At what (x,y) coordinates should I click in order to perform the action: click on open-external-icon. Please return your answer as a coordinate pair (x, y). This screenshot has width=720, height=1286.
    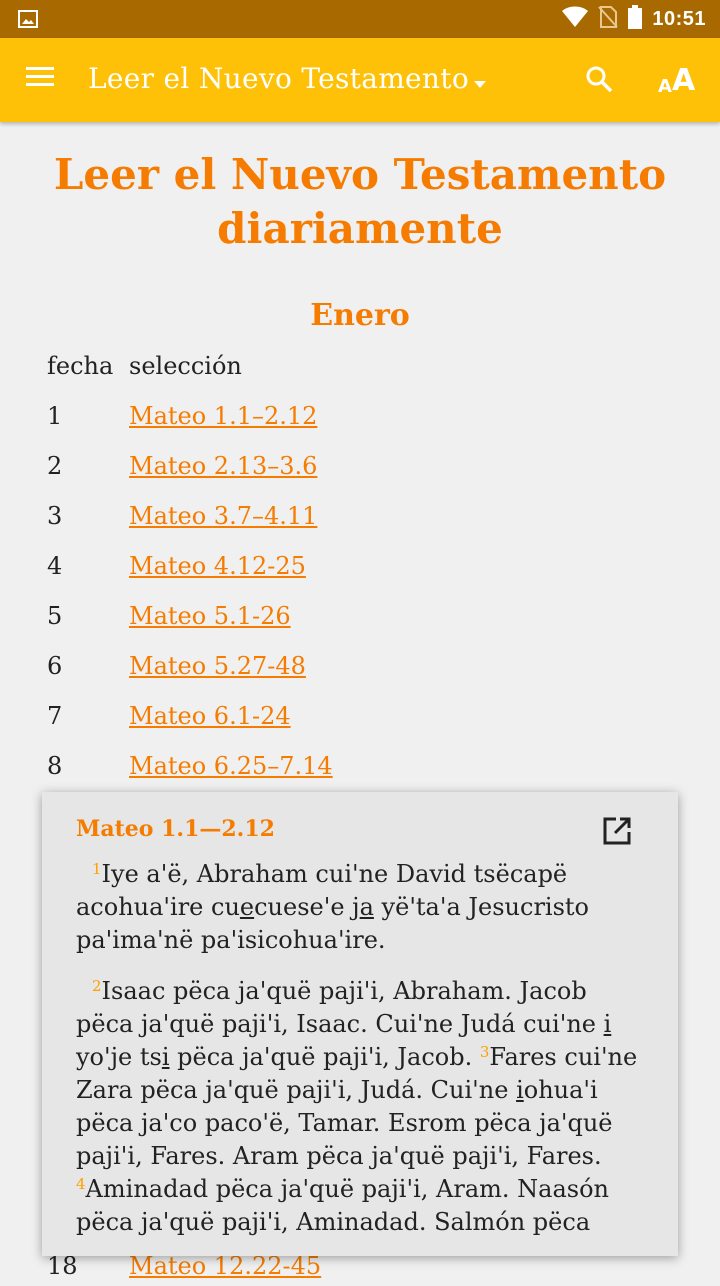
    Looking at the image, I should click on (617, 833).